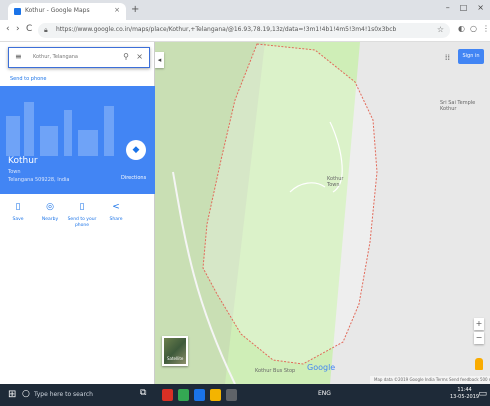  I want to click on action-label: Send to your phone, so click(82, 222).